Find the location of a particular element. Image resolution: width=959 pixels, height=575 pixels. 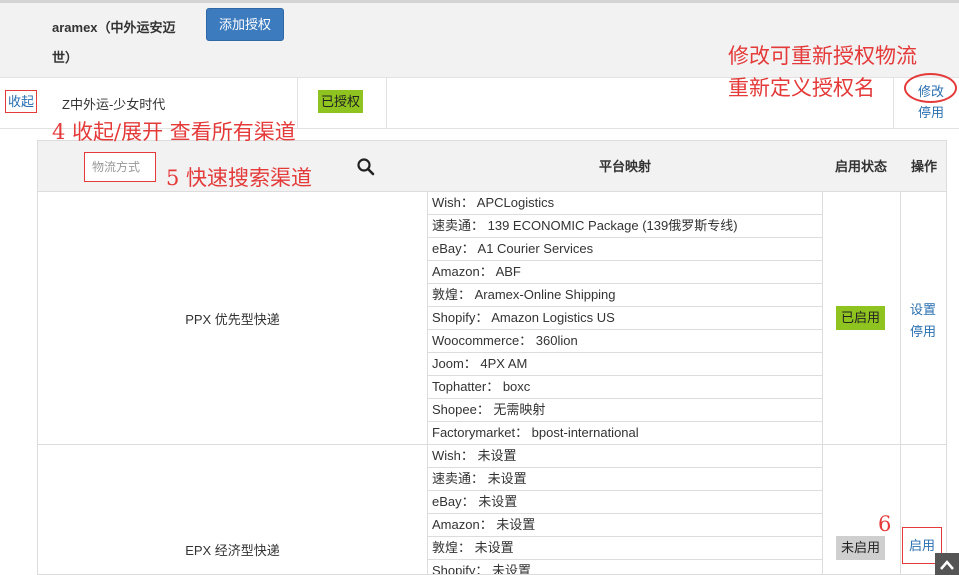

channel-status-badge: 未启用 is located at coordinates (861, 548).